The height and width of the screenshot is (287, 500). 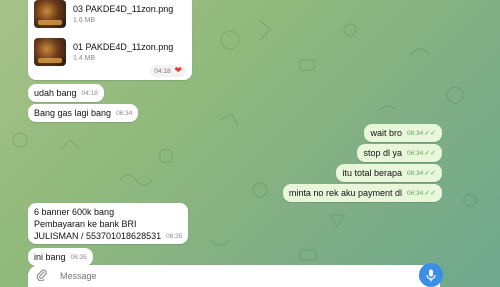 I want to click on file-attachment-2: 01 PAKDE4D_11zon.png 1.4 MB, so click(x=110, y=52).